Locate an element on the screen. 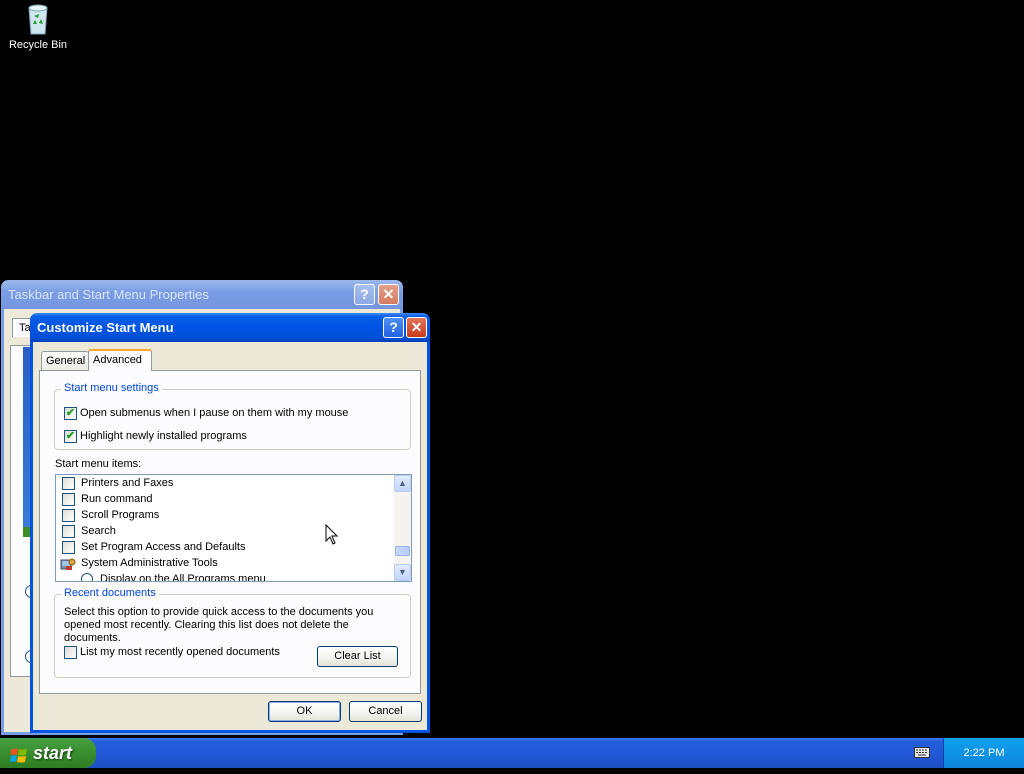 The height and width of the screenshot is (774, 1024). scroll-up-button: ▲ is located at coordinates (402, 483).